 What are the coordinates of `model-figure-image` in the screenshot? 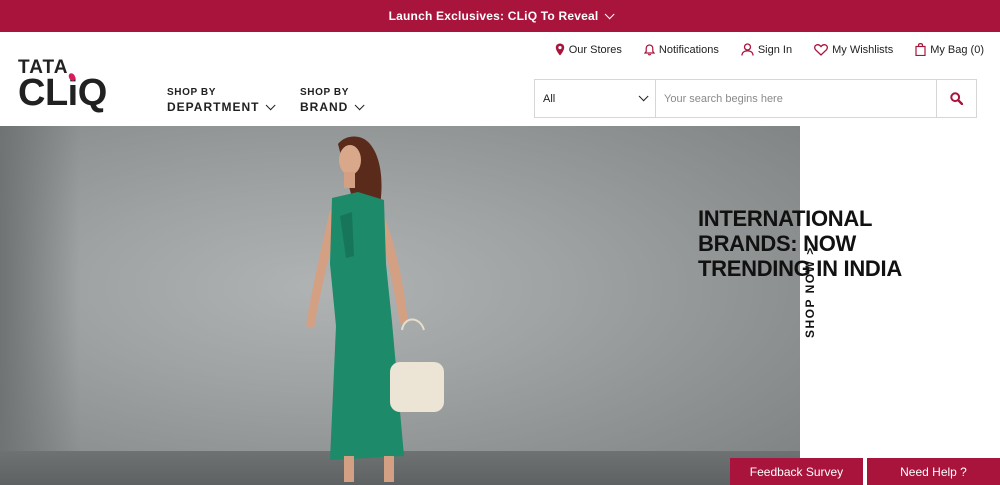 It's located at (375, 309).